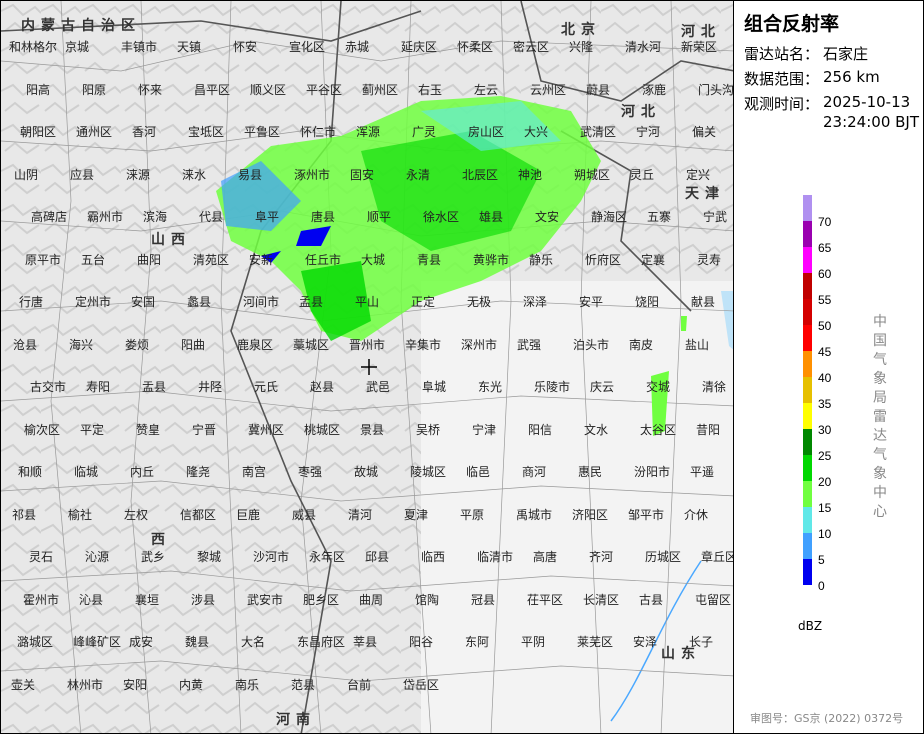  Describe the element at coordinates (479, 302) in the screenshot. I see `place-label: 无极` at that location.